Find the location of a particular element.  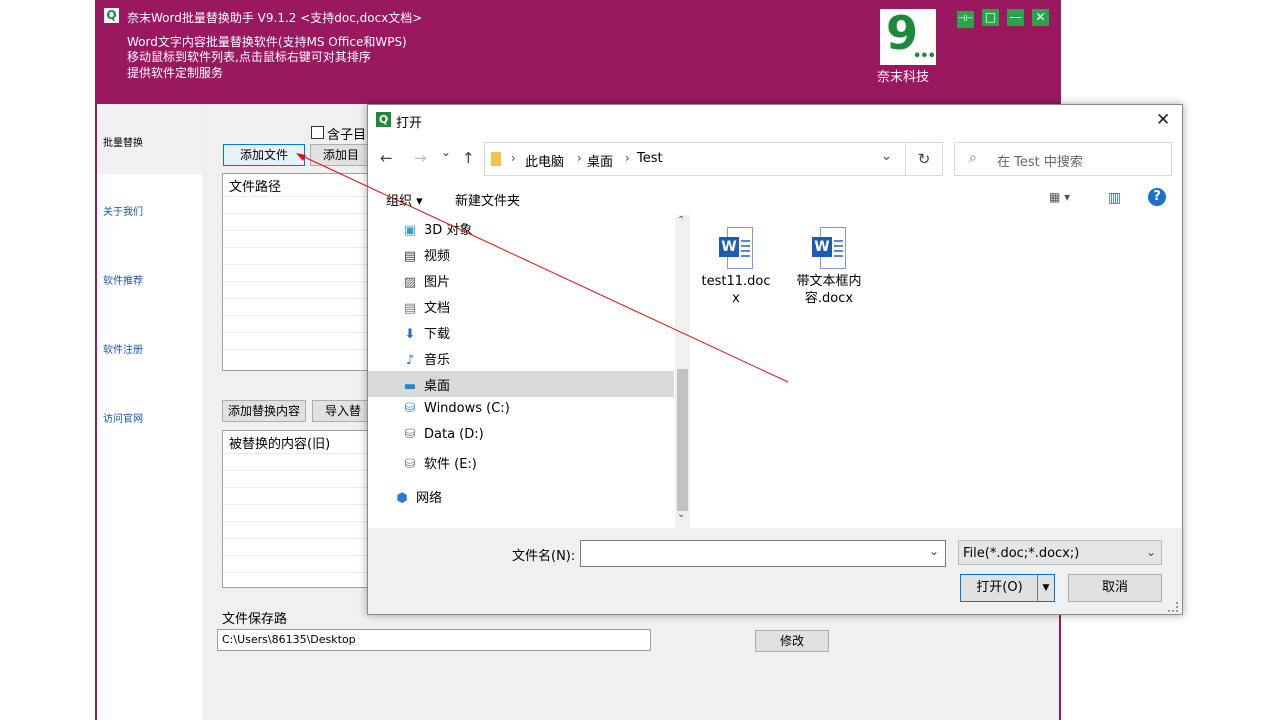

filetype-chevron-icon: ⌄ is located at coordinates (1151, 552).